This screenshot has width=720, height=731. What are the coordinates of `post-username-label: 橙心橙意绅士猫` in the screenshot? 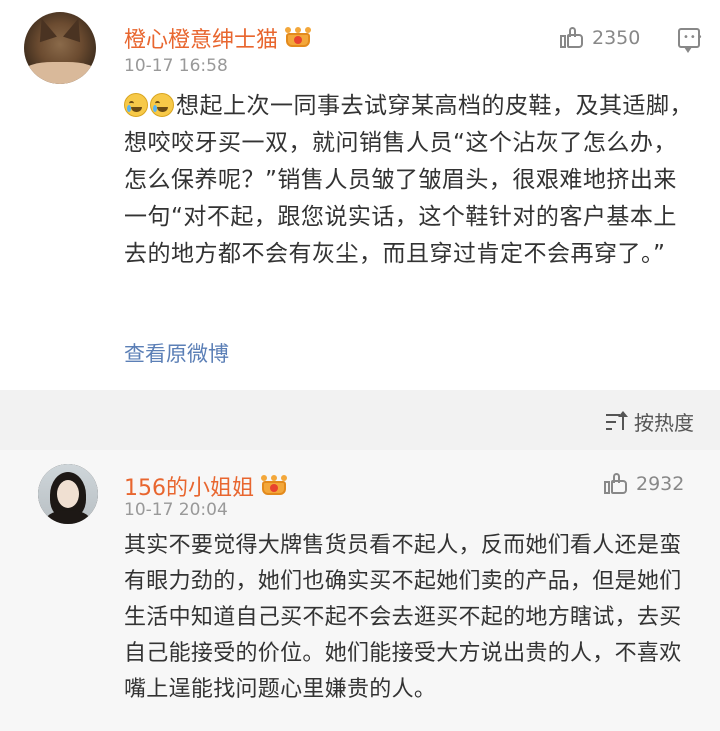 It's located at (201, 38).